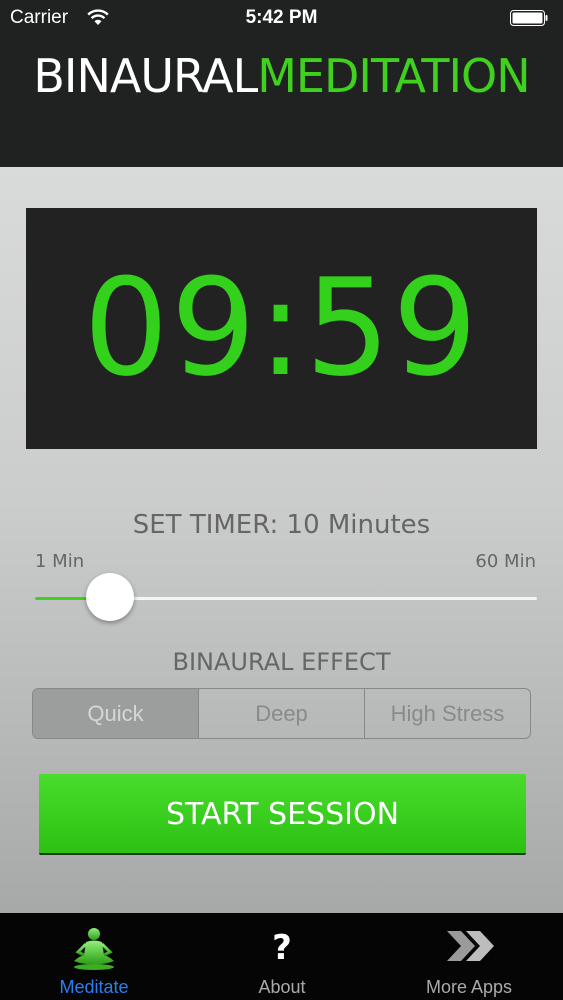 The image size is (563, 1000). What do you see at coordinates (282, 814) in the screenshot?
I see `start-session-button: START SESSION` at bounding box center [282, 814].